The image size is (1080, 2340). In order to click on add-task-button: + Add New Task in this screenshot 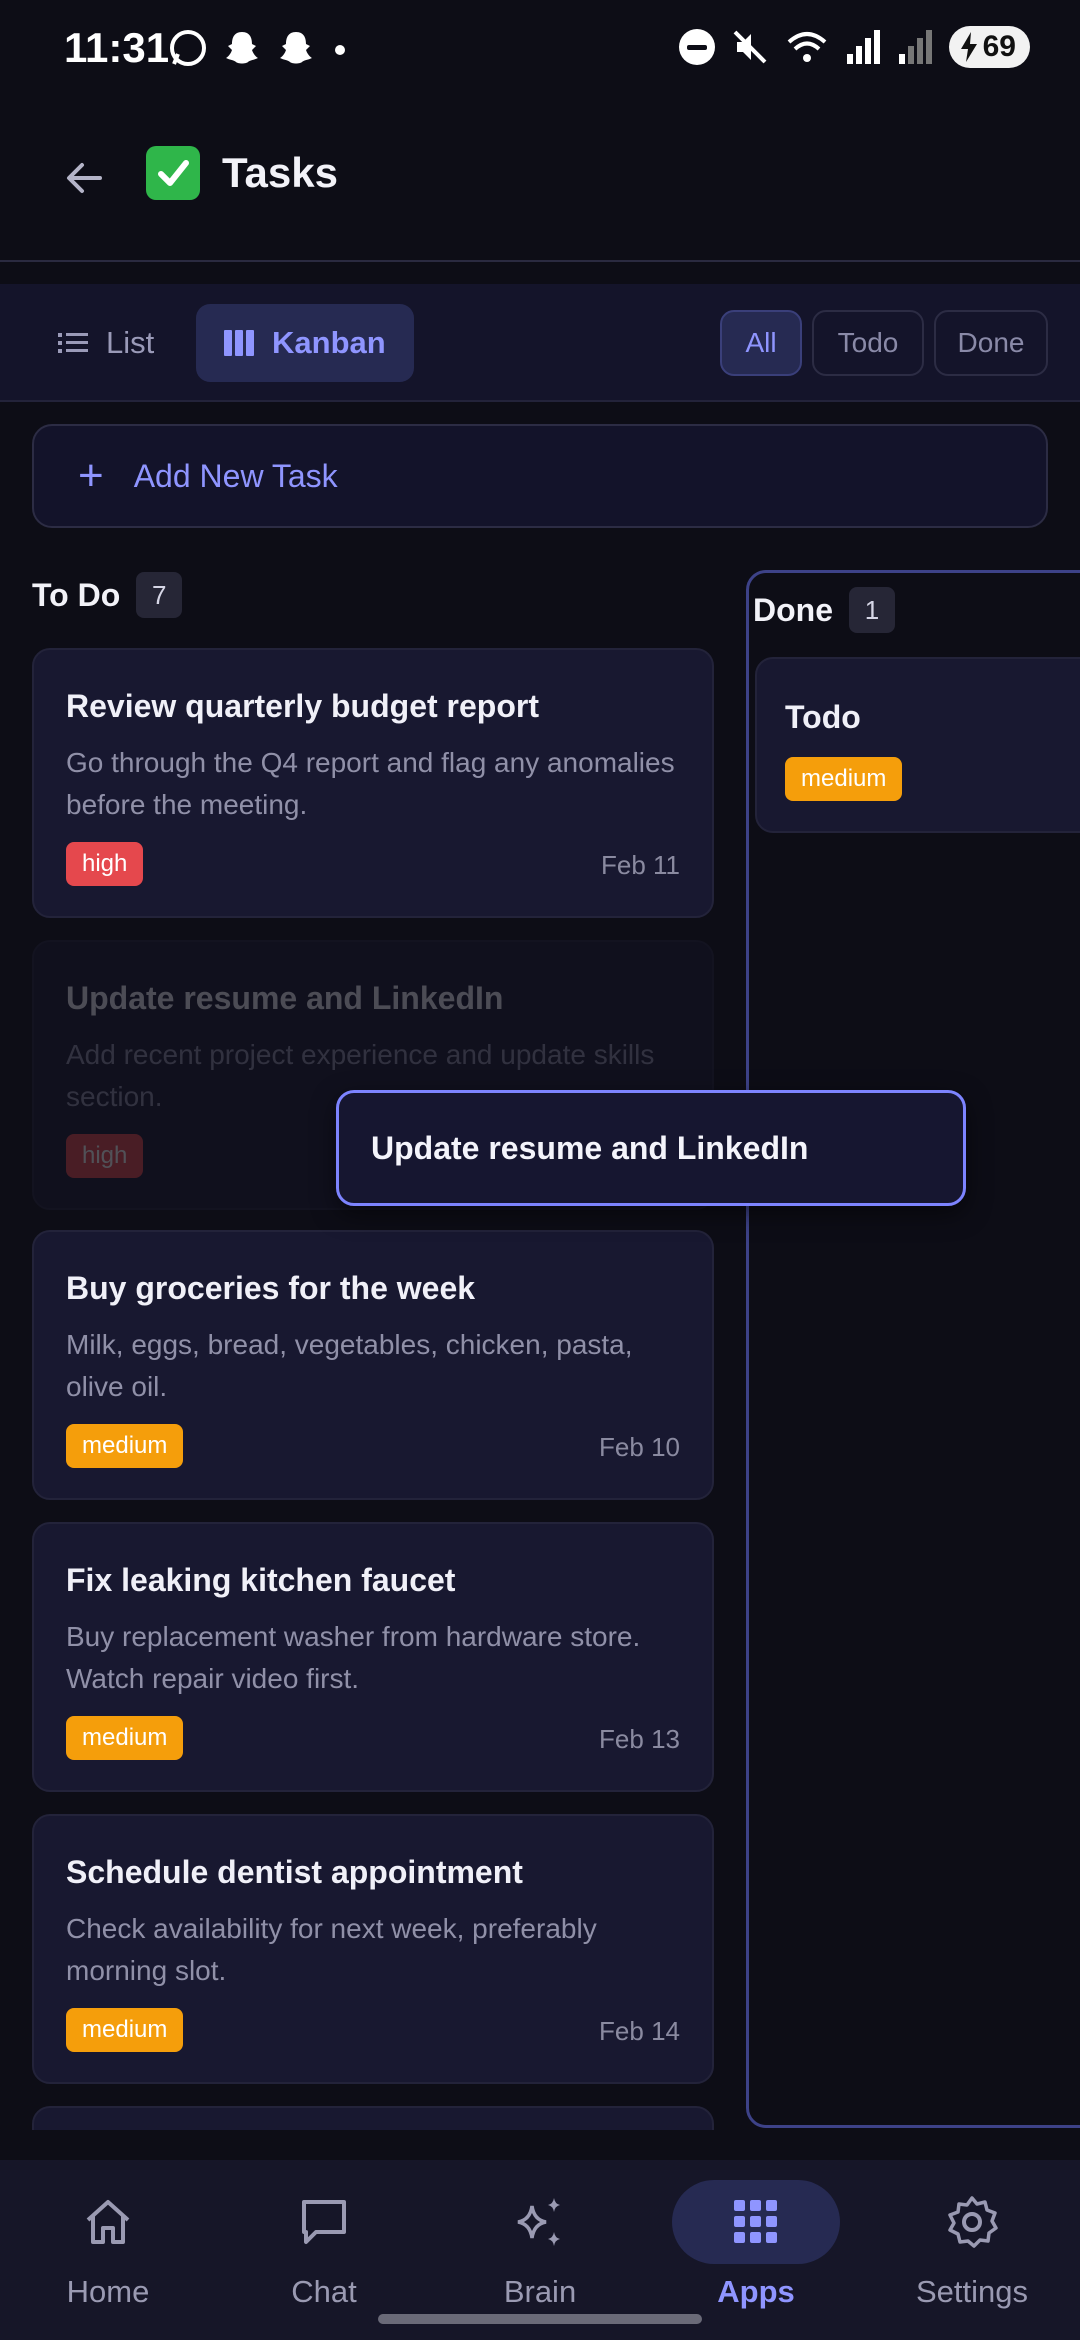, I will do `click(540, 476)`.